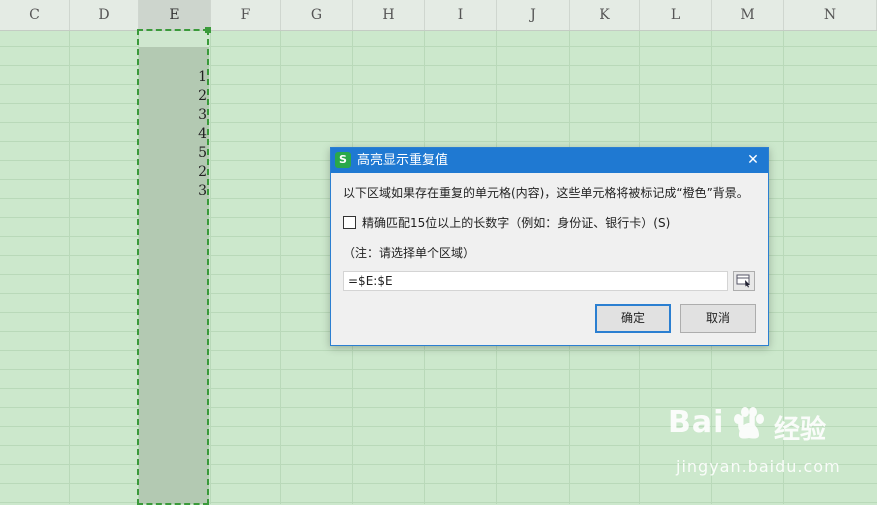 The height and width of the screenshot is (505, 877). What do you see at coordinates (349, 222) in the screenshot?
I see `long-number-checkbox` at bounding box center [349, 222].